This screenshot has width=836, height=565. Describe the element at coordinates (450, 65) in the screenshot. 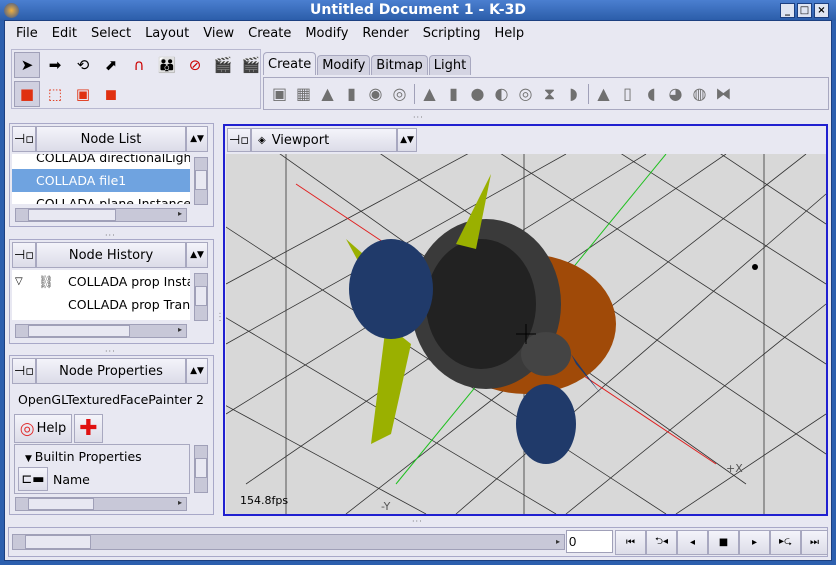

I see `tab-light: Light` at that location.